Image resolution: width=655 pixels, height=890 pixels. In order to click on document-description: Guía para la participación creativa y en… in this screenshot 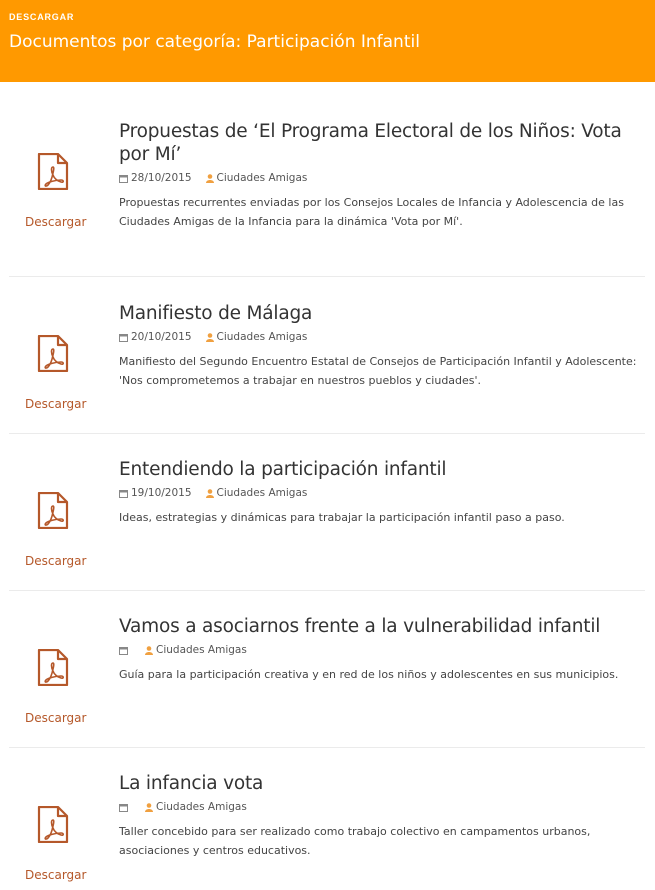, I will do `click(369, 674)`.